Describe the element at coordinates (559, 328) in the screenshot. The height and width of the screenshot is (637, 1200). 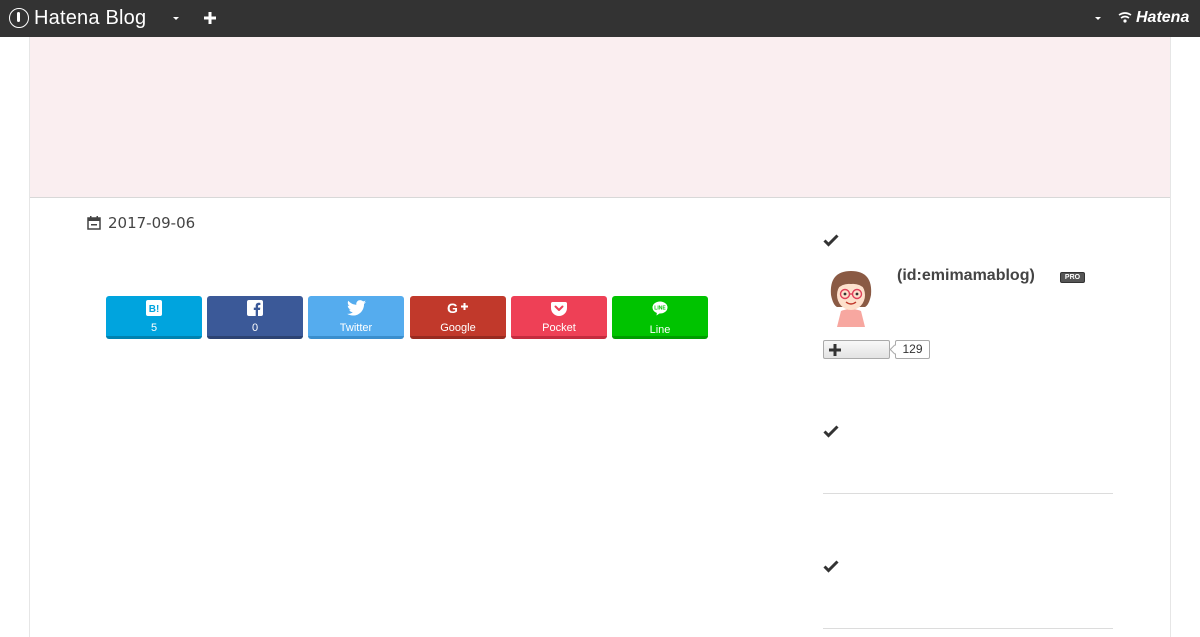
I see `pocket-label: Pocket` at that location.